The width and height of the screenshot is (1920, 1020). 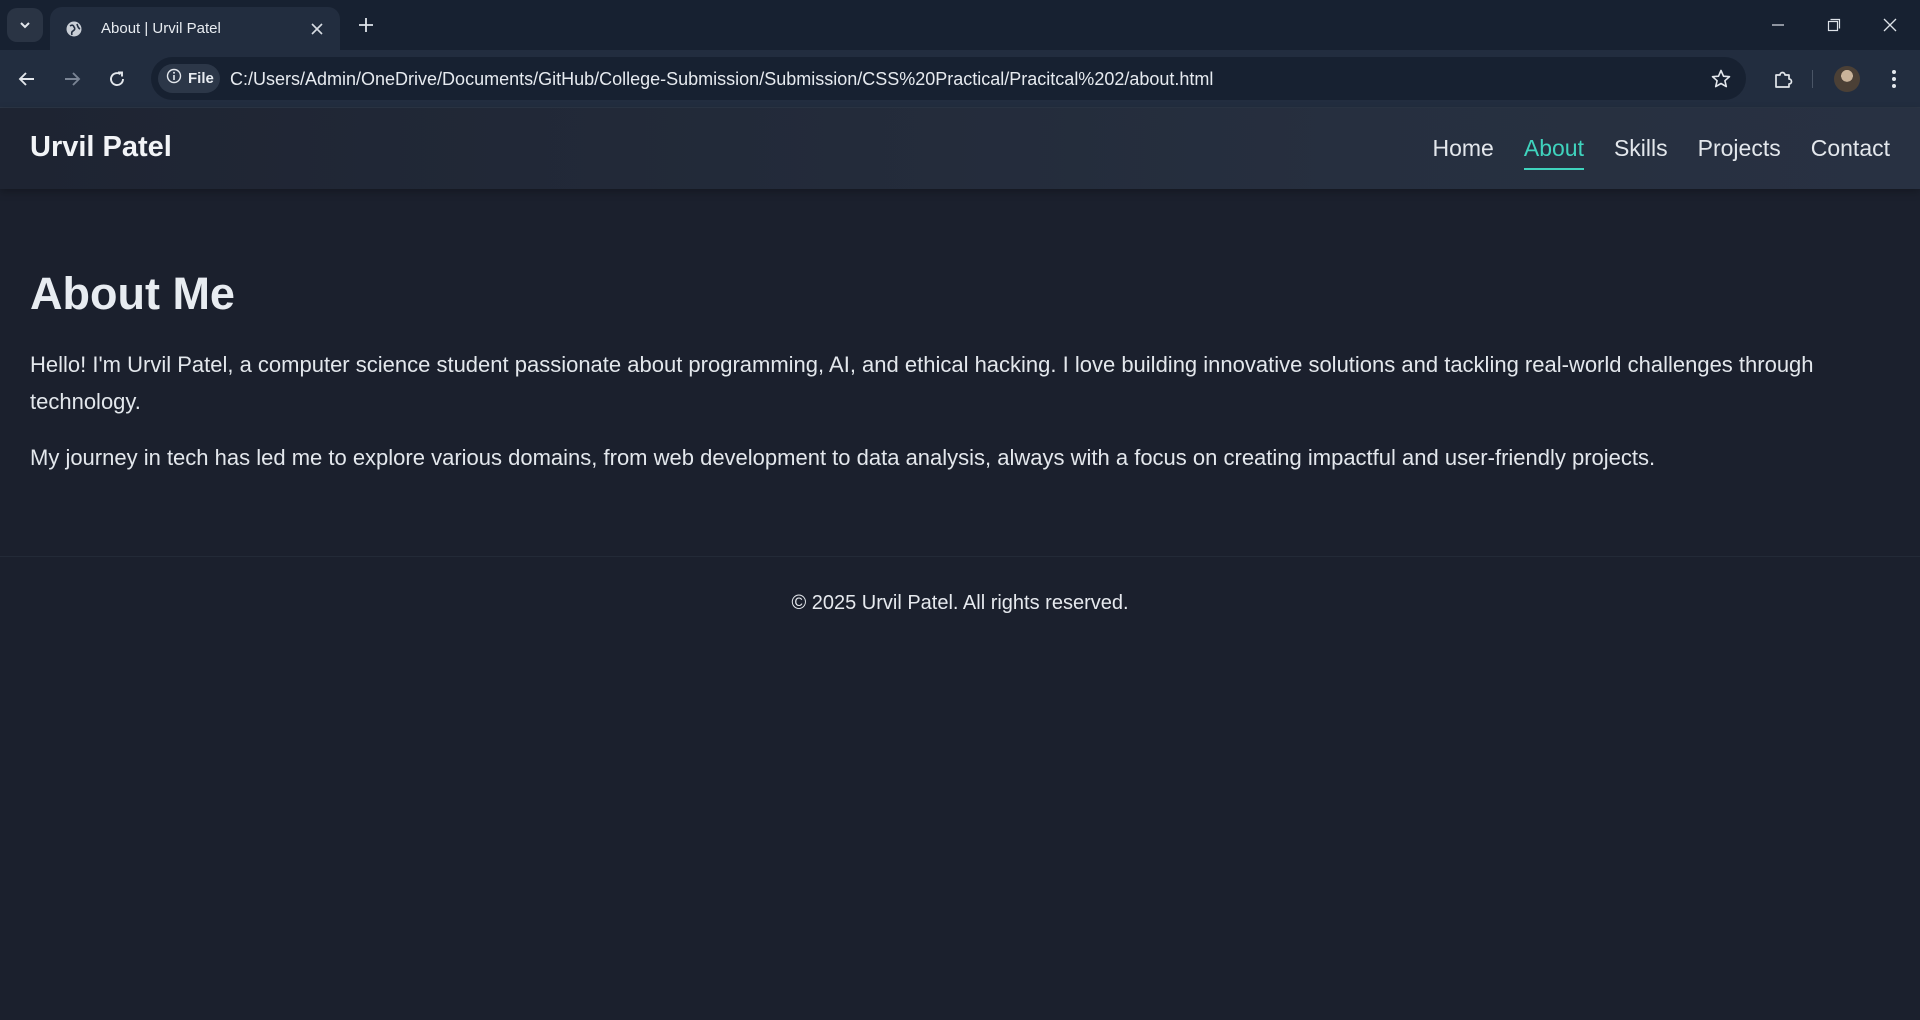 I want to click on toolbar-divider, so click(x=1812, y=79).